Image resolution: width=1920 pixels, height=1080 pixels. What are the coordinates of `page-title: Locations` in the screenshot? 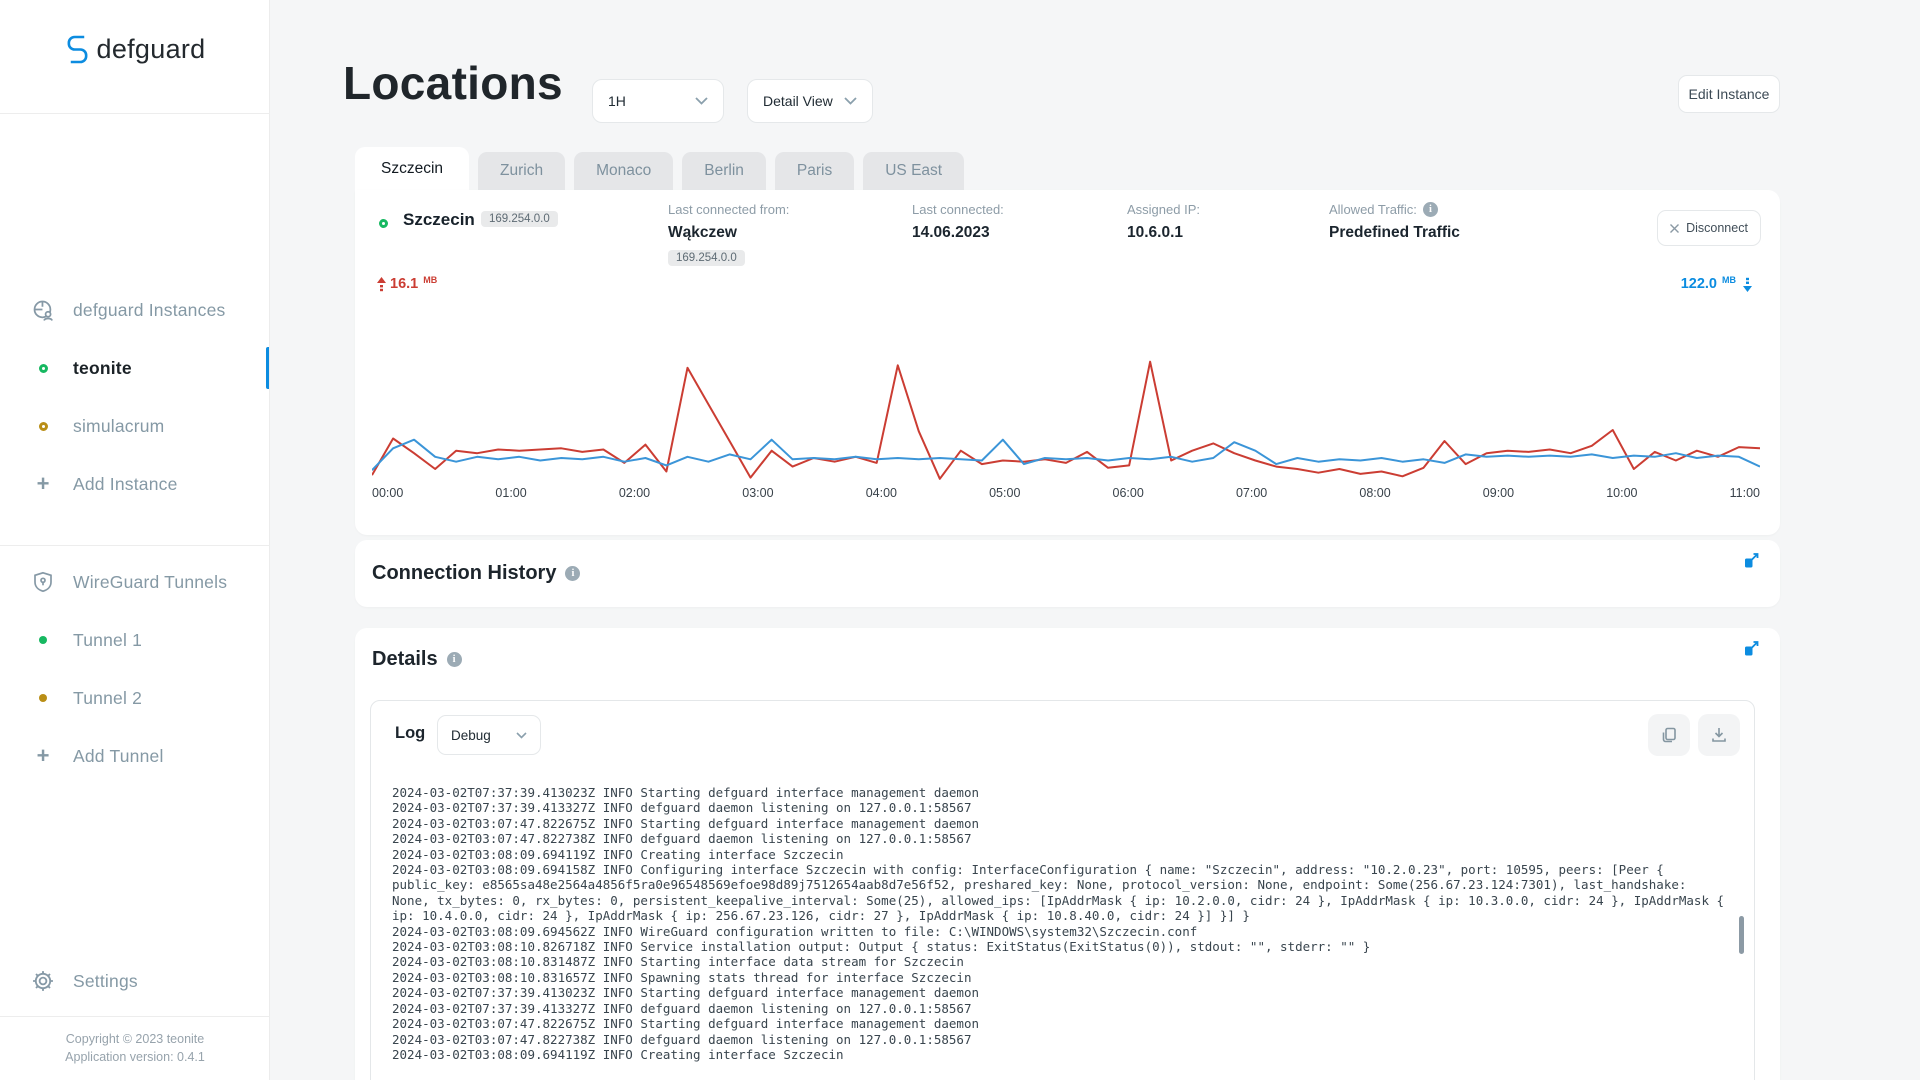 It's located at (453, 83).